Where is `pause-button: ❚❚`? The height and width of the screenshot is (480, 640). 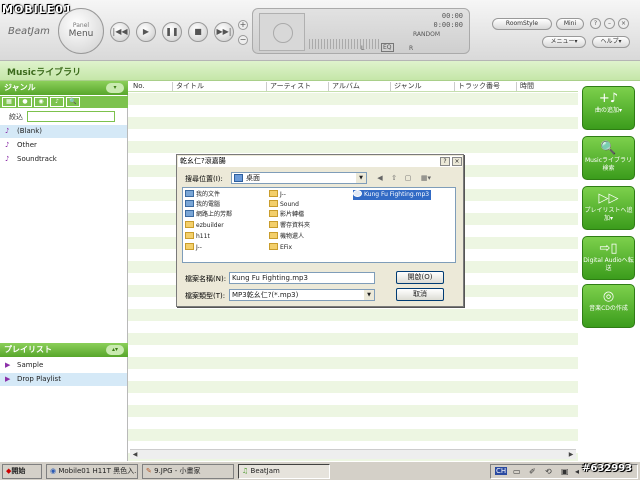
pause-button: ❚❚ is located at coordinates (172, 32).